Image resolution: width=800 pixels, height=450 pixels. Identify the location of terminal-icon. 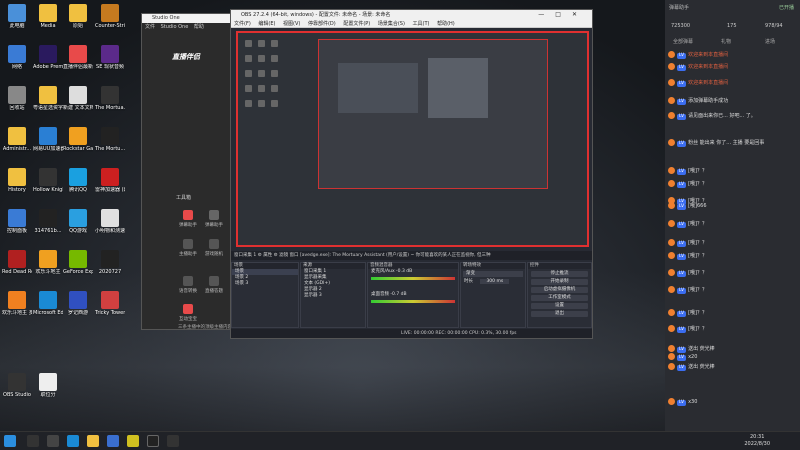
(173, 441).